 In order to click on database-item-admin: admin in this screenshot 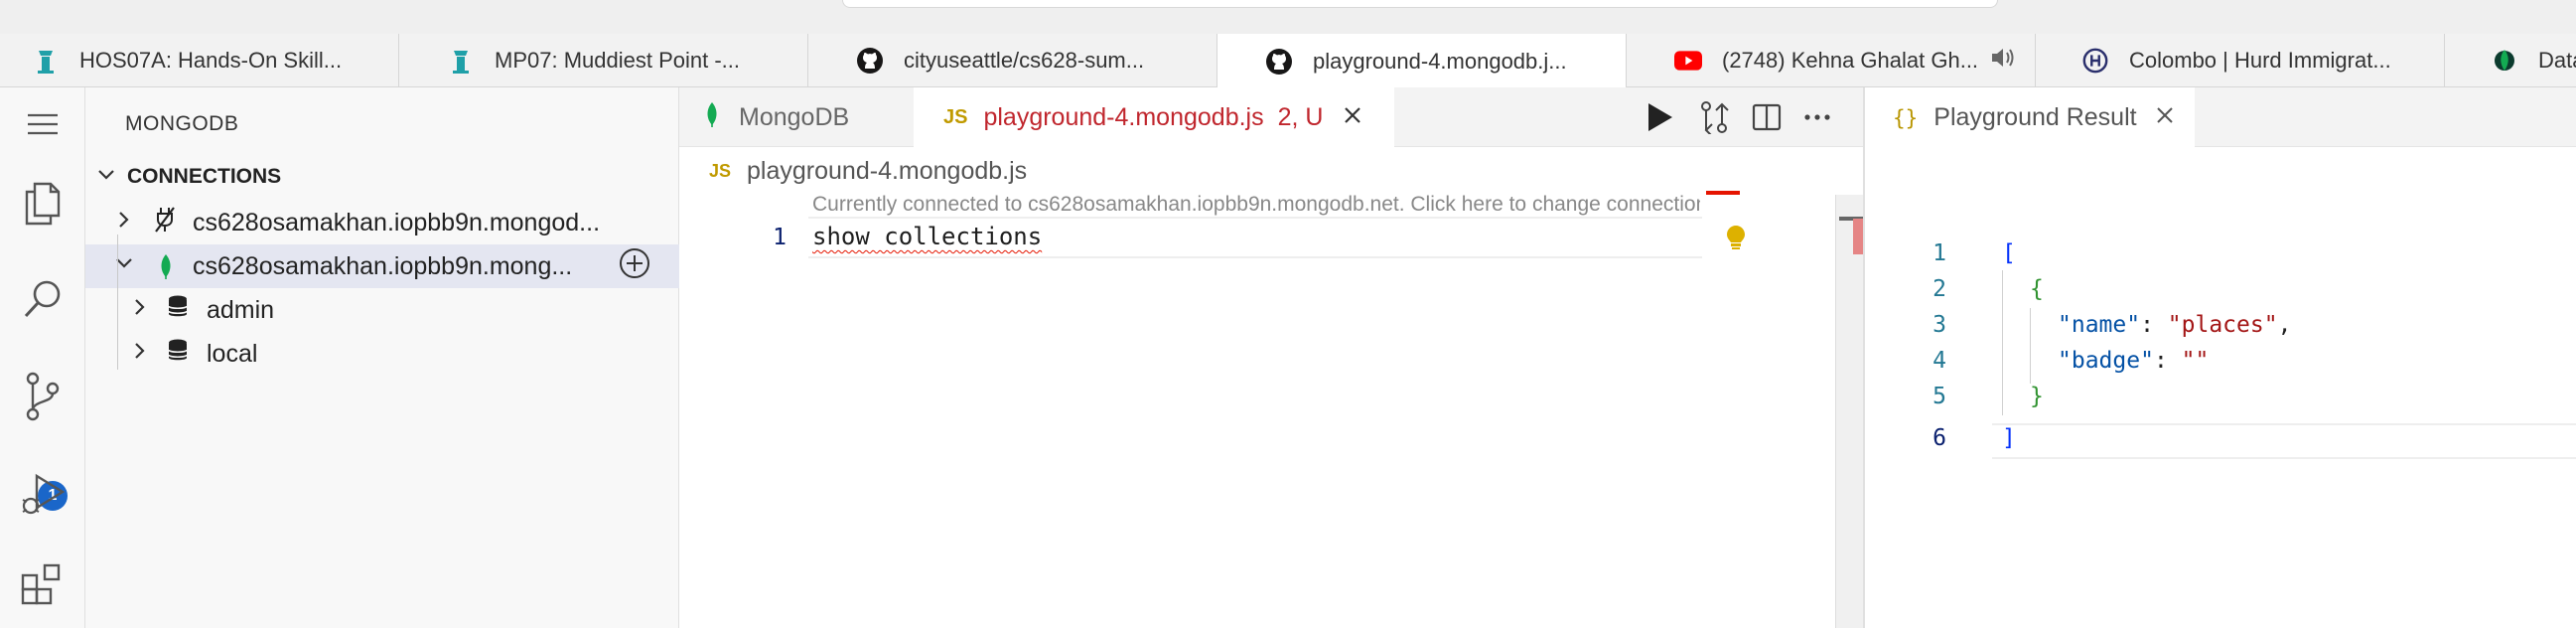, I will do `click(382, 310)`.